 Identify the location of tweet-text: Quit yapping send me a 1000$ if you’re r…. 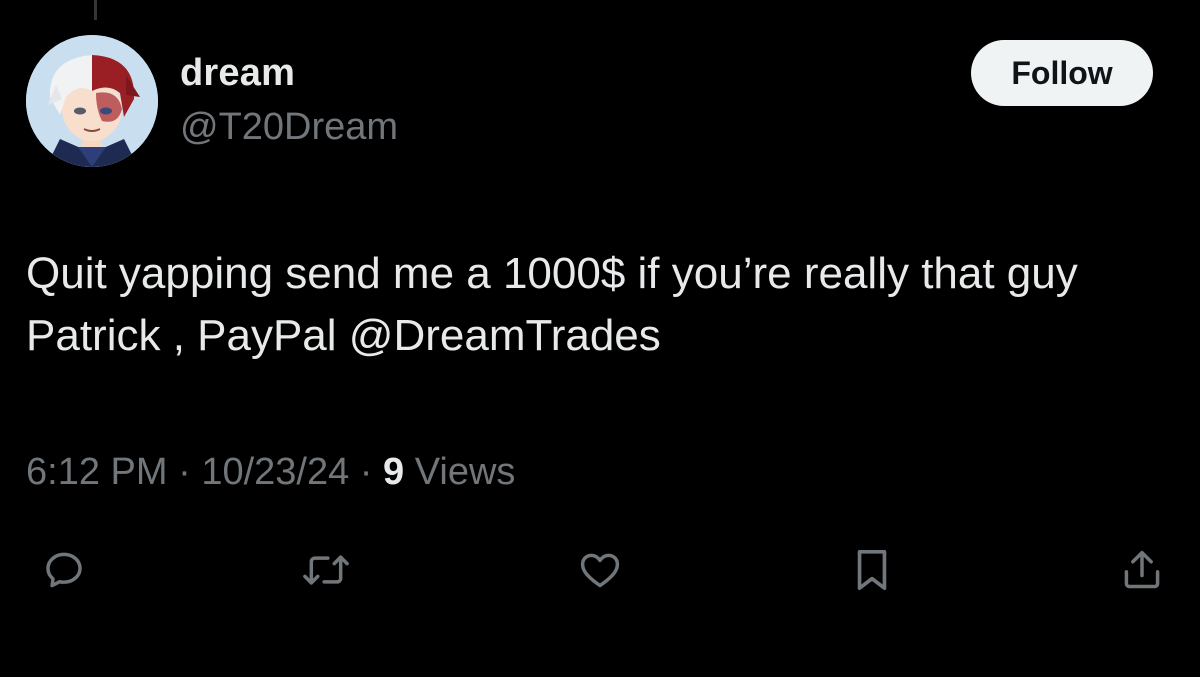
(552, 304).